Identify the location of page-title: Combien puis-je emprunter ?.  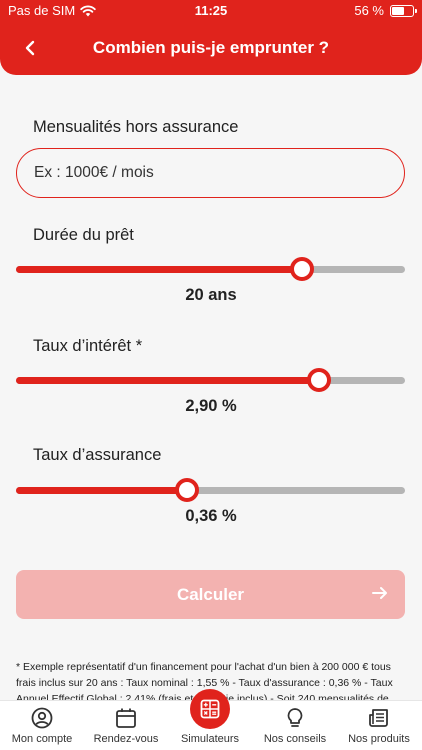
(211, 47).